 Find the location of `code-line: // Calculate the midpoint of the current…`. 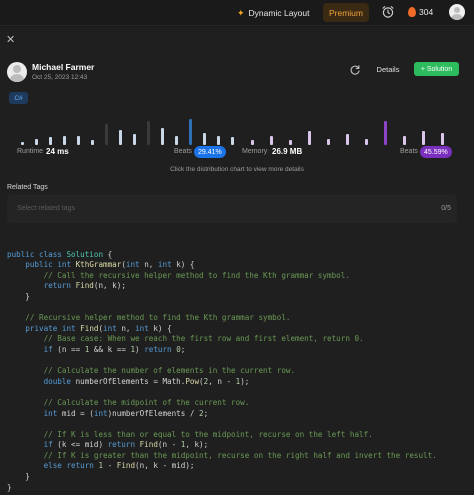

code-line: // Calculate the midpoint of the current… is located at coordinates (237, 403).